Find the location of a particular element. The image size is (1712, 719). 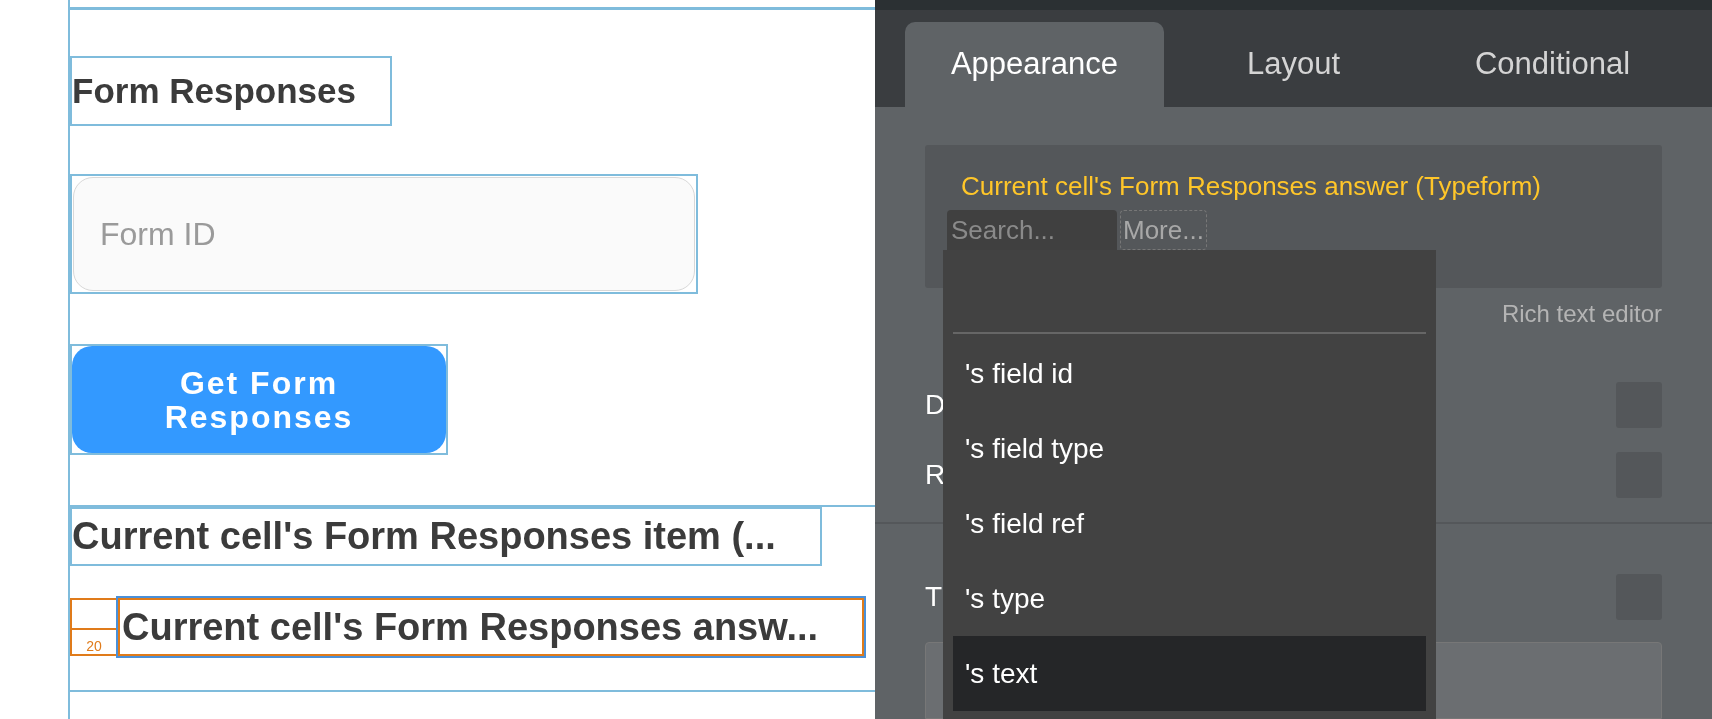

dropdown-item: 's field ref is located at coordinates (1189, 523).